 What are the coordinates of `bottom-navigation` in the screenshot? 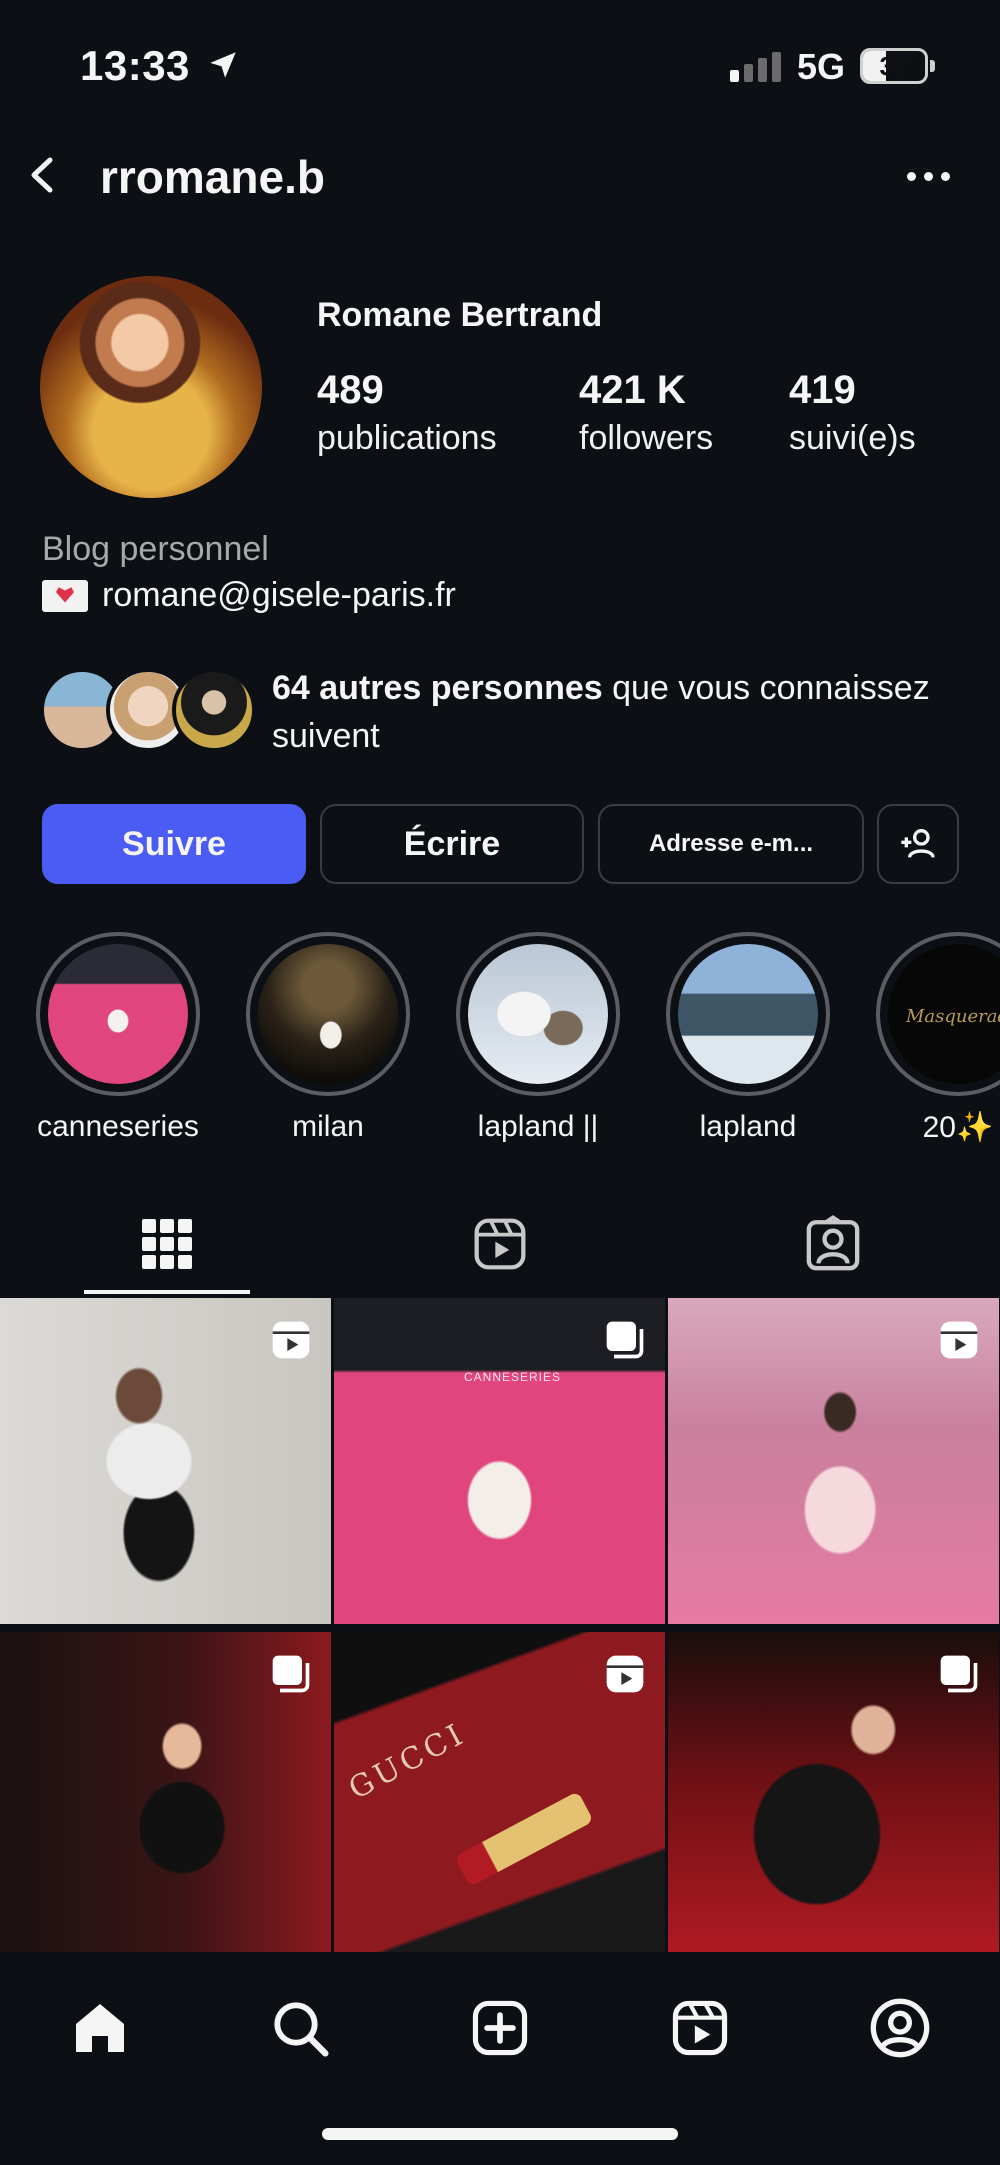 It's located at (500, 2058).